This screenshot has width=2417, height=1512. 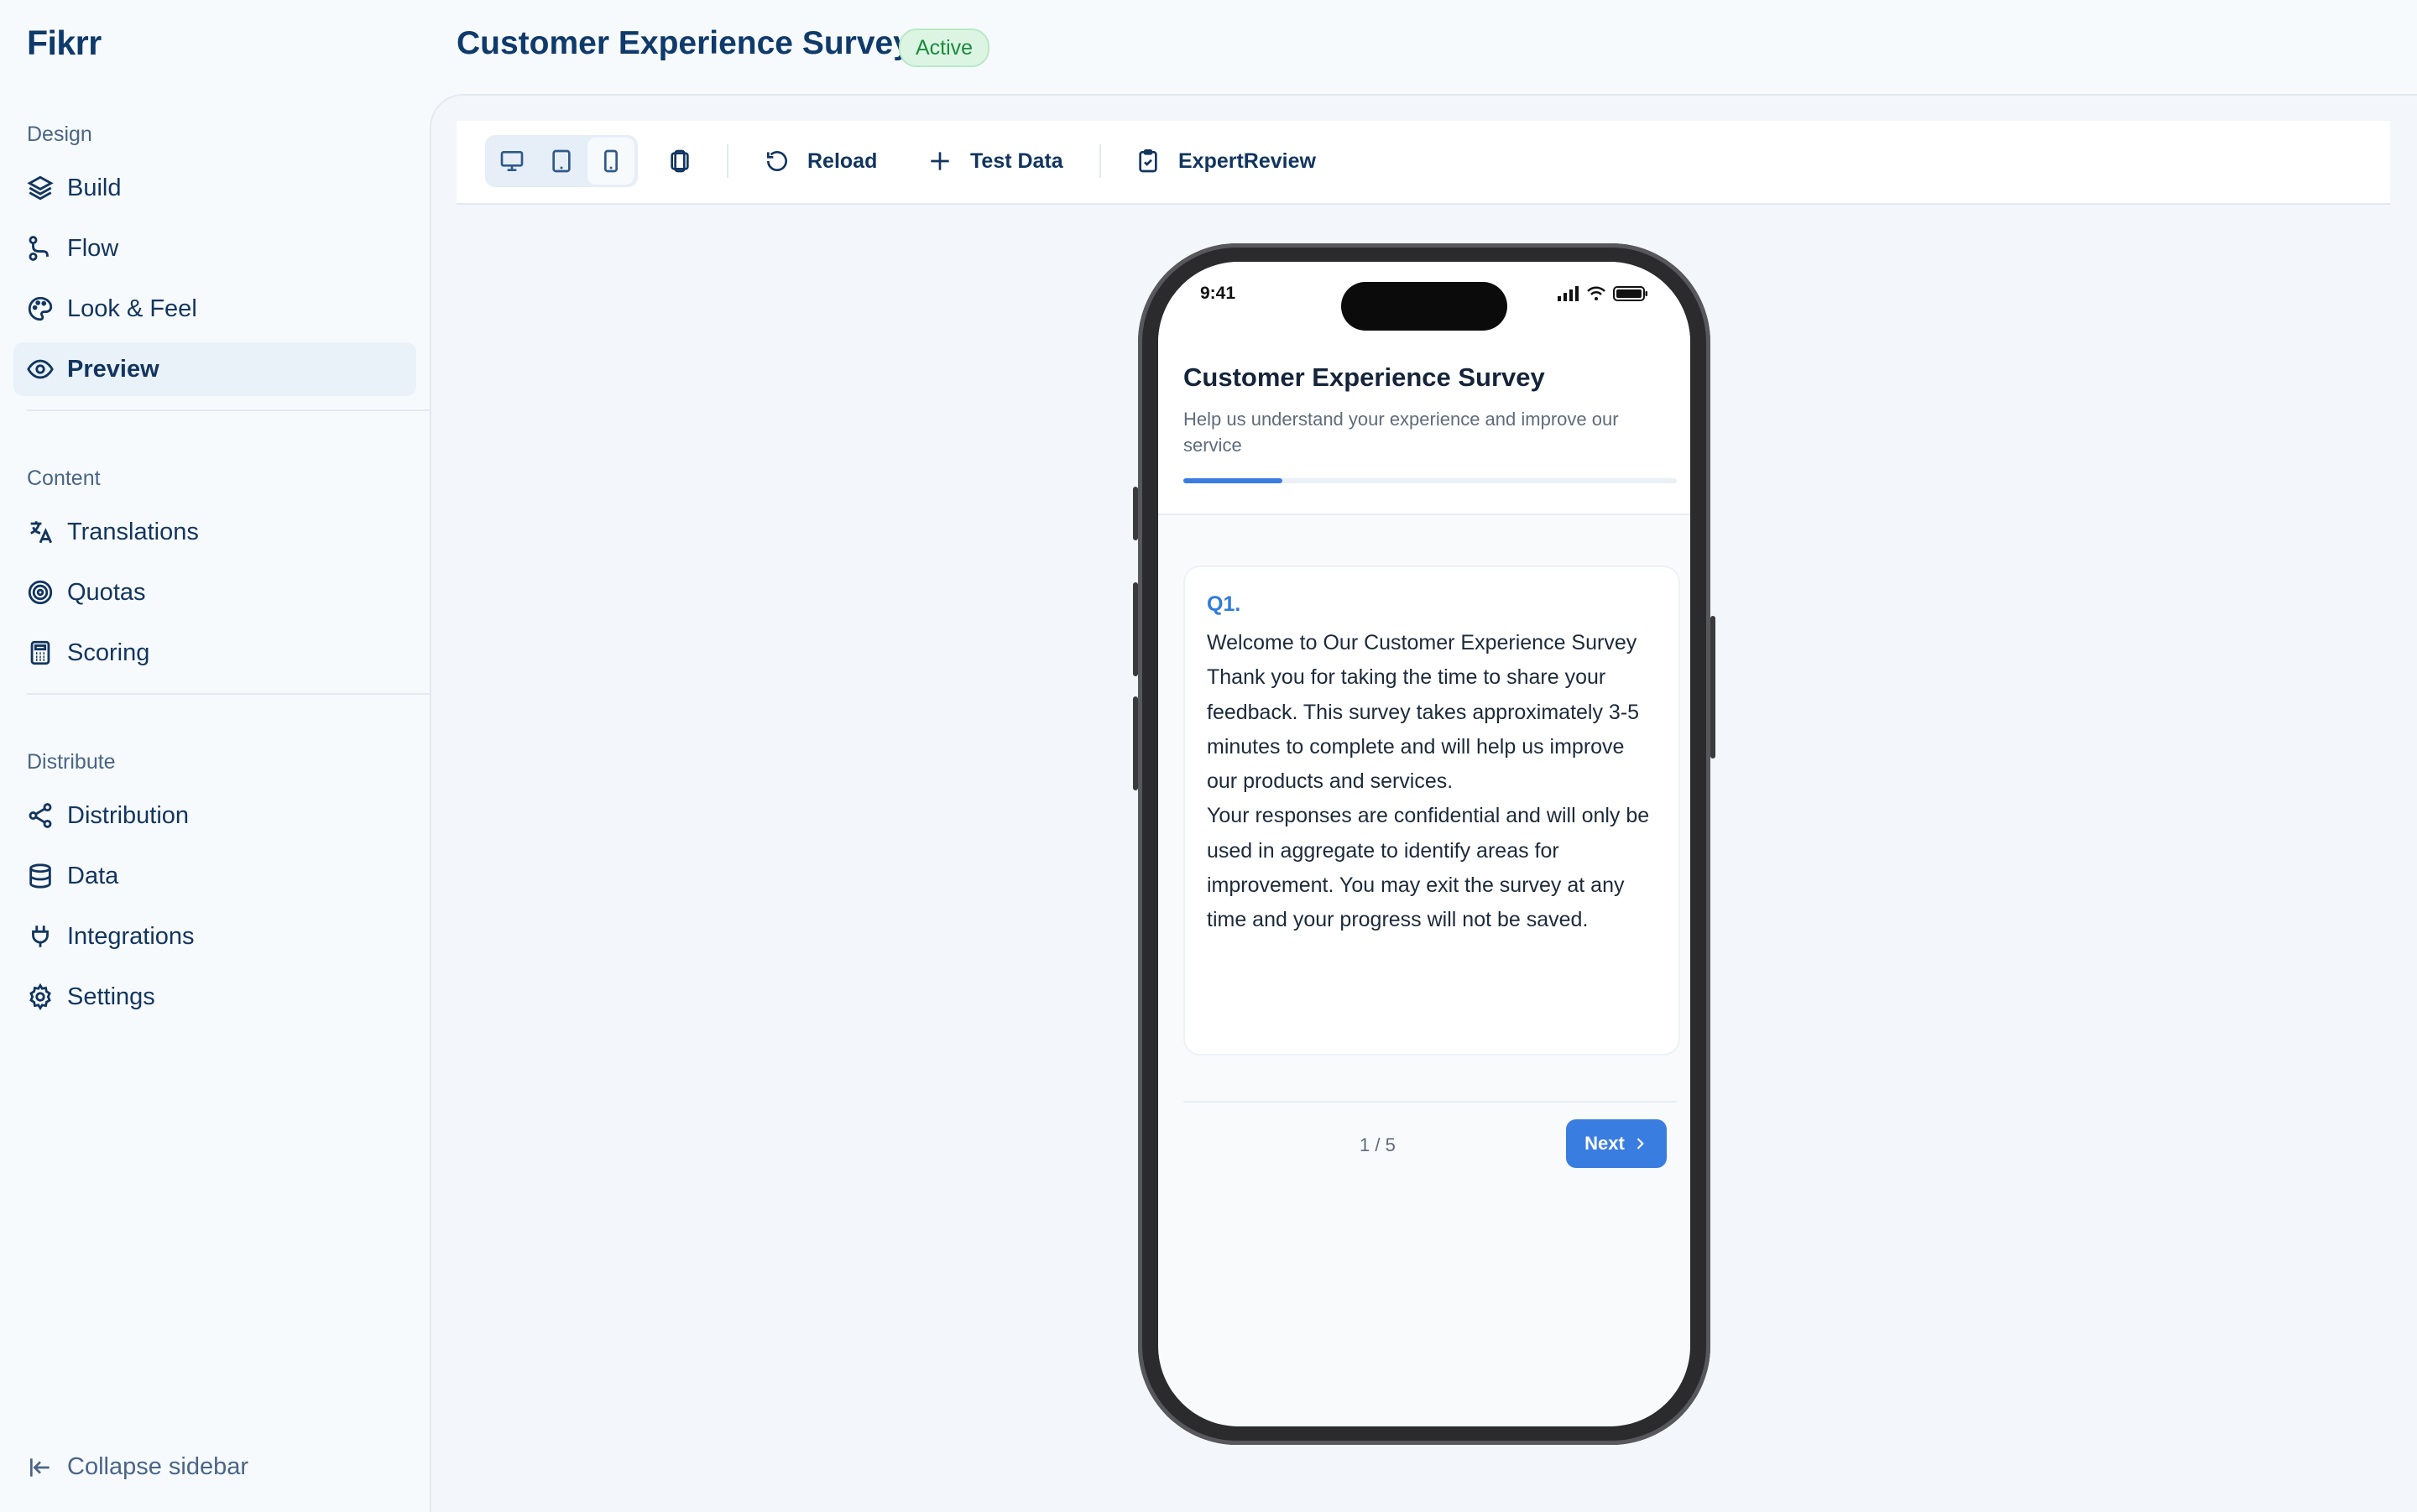 I want to click on palette-icon, so click(x=40, y=309).